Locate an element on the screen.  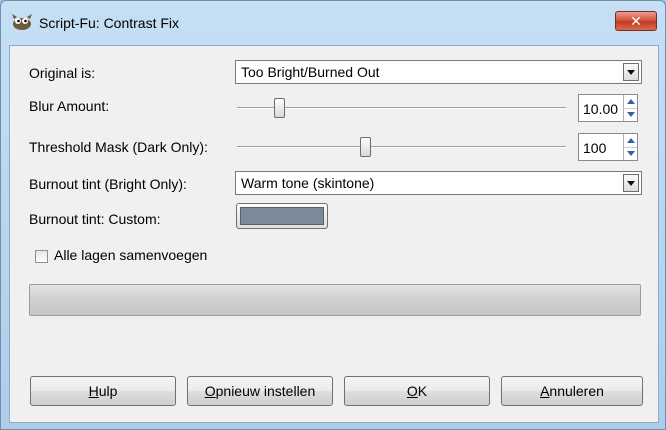
blur-slider-thumb is located at coordinates (280, 108).